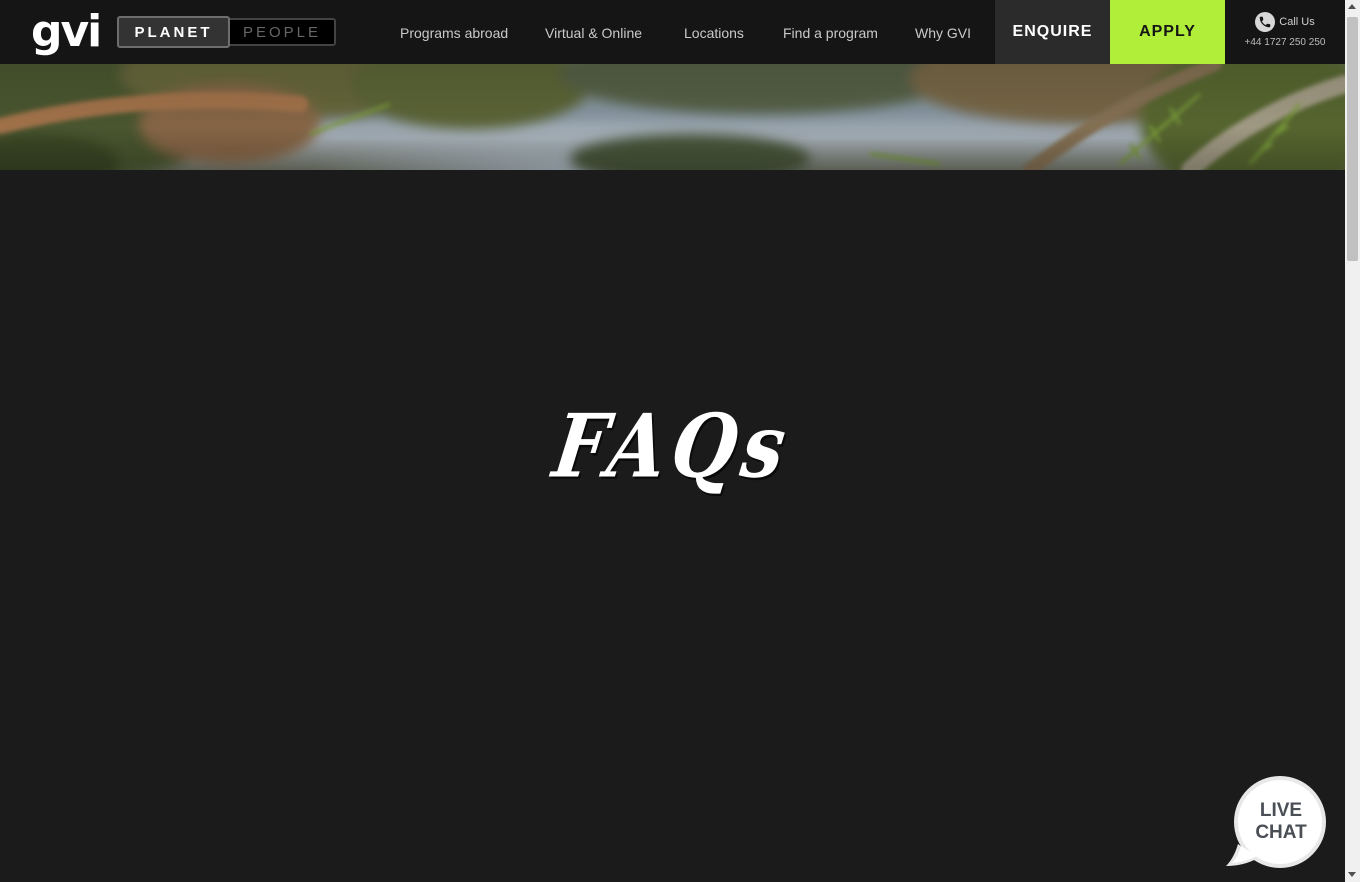 This screenshot has width=1360, height=882. I want to click on scroll-up-arrow-icon, so click(1352, 6).